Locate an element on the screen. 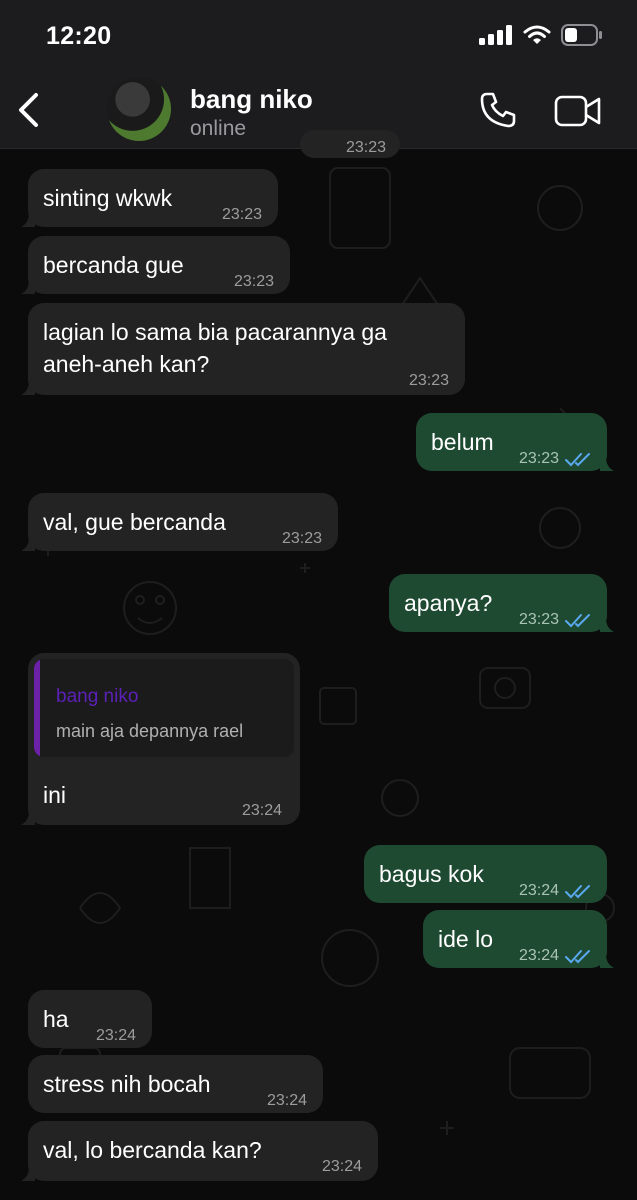 This screenshot has height=1200, width=637. message-text: ha is located at coordinates (56, 1019).